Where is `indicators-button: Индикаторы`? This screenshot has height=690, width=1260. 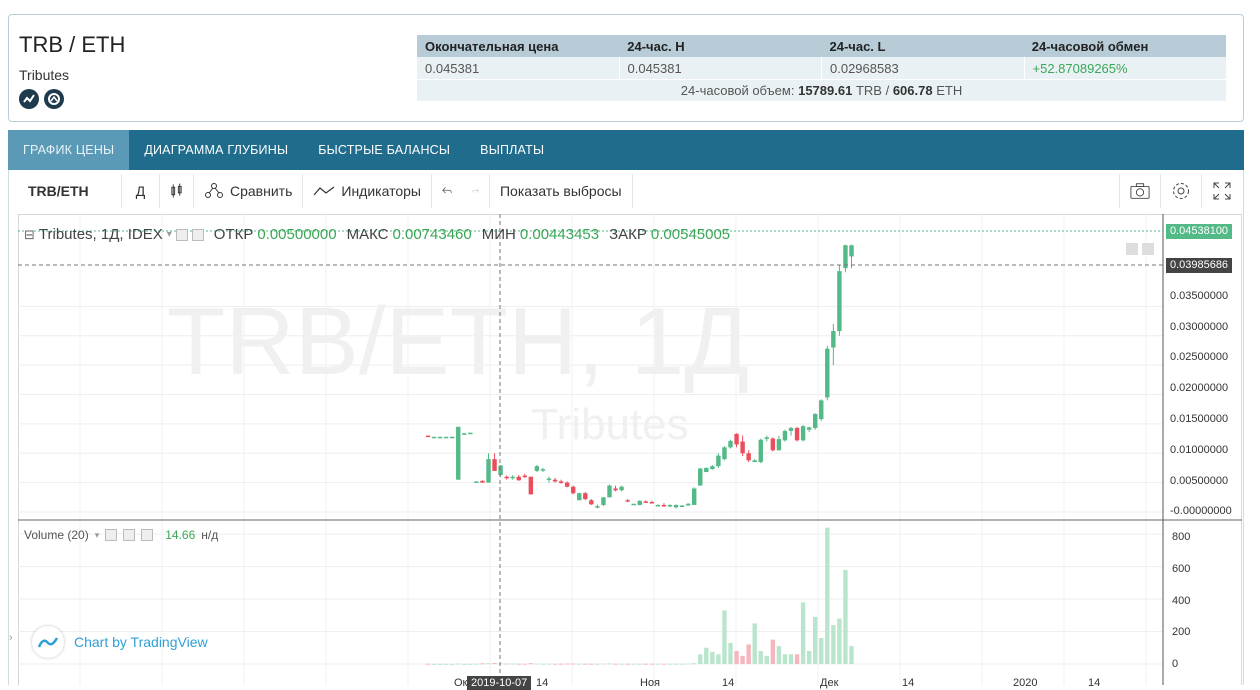
indicators-button: Индикаторы is located at coordinates (367, 191).